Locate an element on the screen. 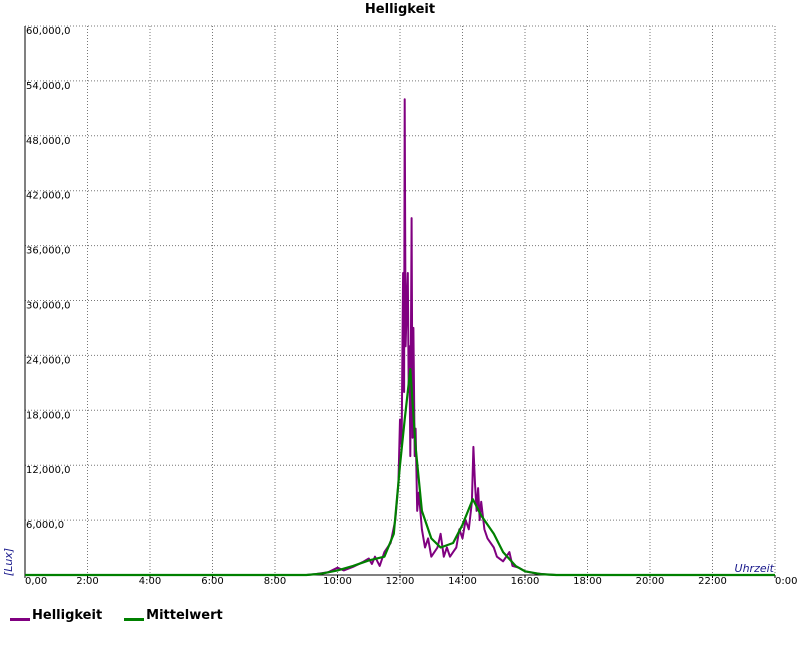  legend-swatch-mittelwert is located at coordinates (134, 619).